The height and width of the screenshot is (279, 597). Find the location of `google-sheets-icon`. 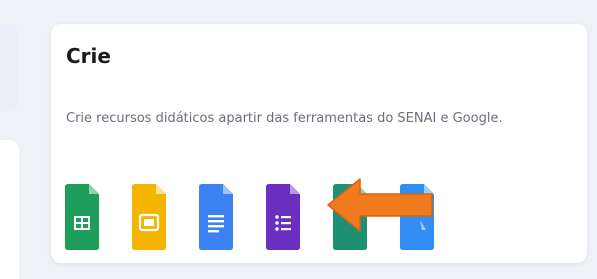

google-sheets-icon is located at coordinates (82, 217).